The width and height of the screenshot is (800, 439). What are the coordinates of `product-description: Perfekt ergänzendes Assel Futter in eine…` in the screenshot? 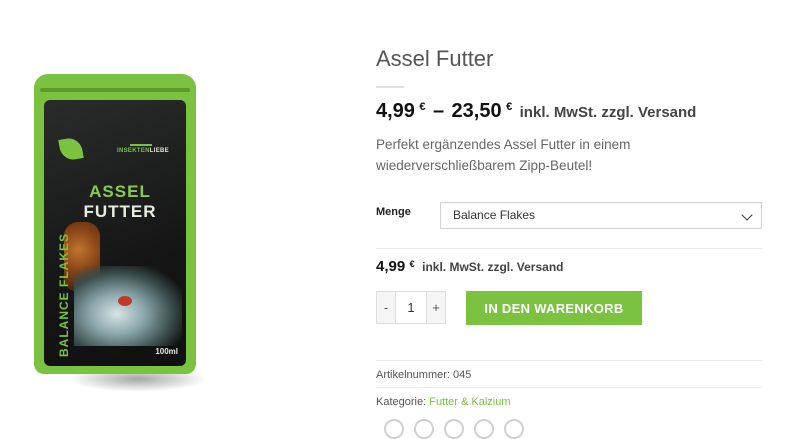 It's located at (503, 155).